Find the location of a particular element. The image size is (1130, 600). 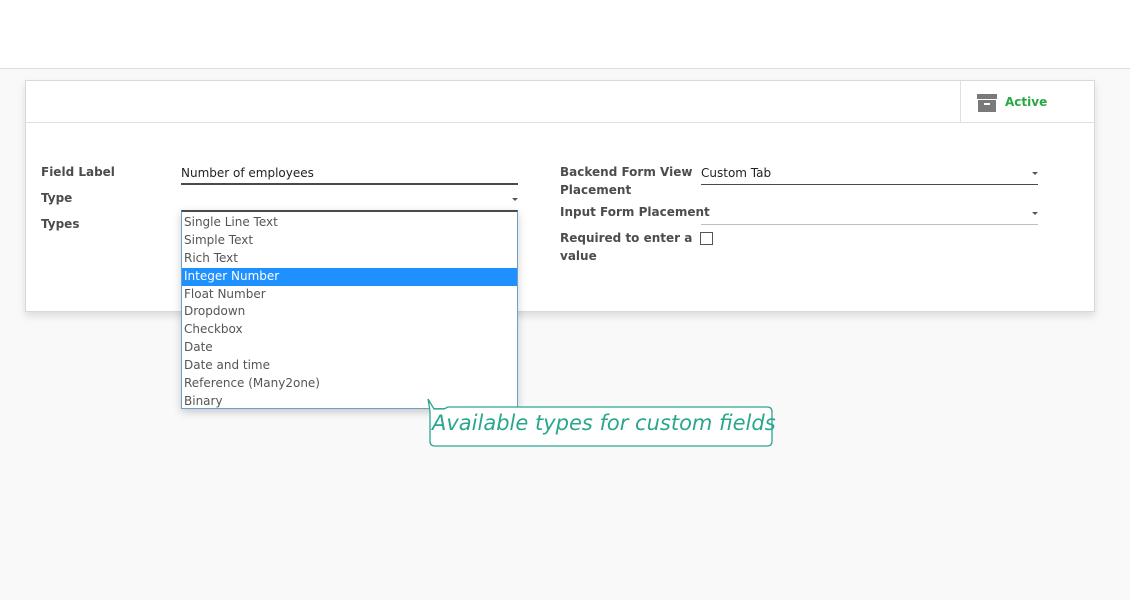

field-label-input: Number of employees is located at coordinates (349, 174).